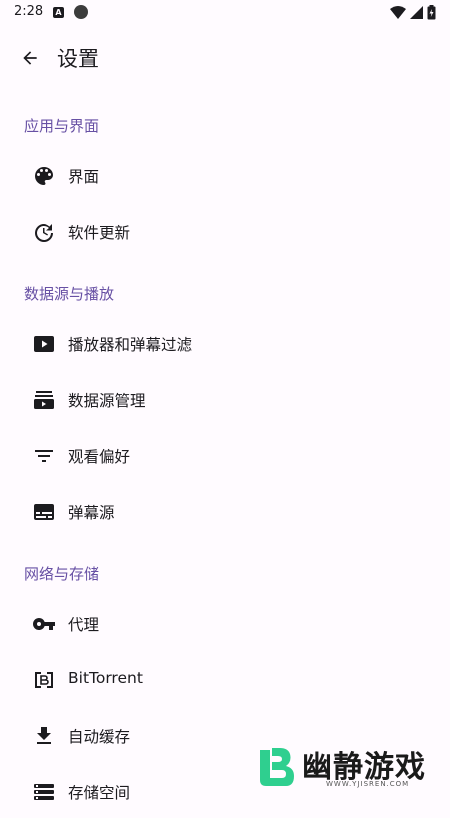  Describe the element at coordinates (99, 737) in the screenshot. I see `settings-item-label: 自动缓存` at that location.